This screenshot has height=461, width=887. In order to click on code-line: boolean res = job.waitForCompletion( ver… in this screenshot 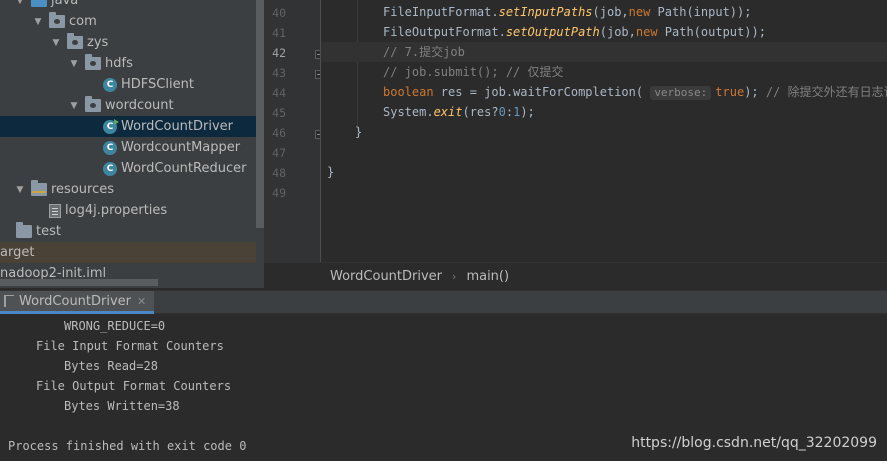, I will do `click(604, 92)`.